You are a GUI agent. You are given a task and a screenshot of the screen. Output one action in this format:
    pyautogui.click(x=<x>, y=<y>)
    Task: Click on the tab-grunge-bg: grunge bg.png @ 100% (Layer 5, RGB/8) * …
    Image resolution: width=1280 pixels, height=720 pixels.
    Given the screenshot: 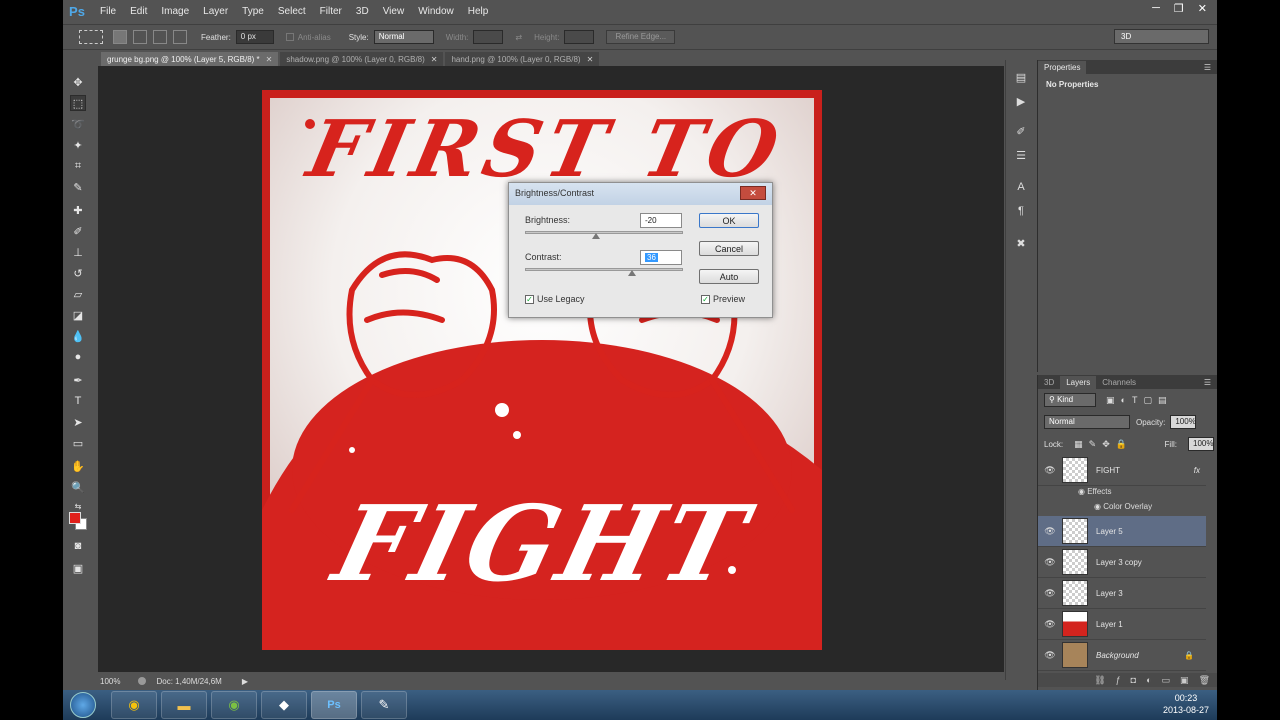 What is the action you would take?
    pyautogui.click(x=190, y=59)
    